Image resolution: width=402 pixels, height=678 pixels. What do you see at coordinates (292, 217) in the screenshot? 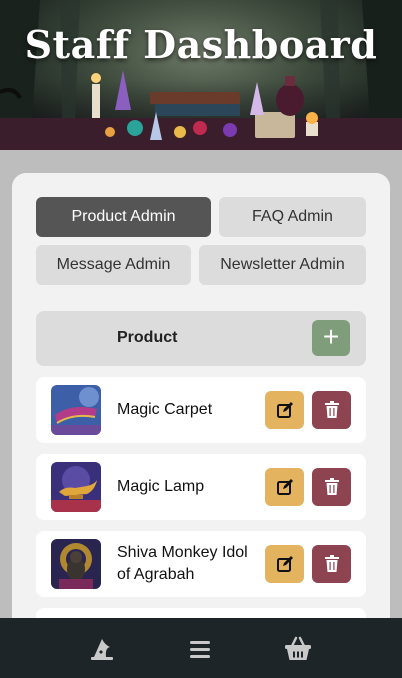
I see `tab-faq-admin: FAQ Admin` at bounding box center [292, 217].